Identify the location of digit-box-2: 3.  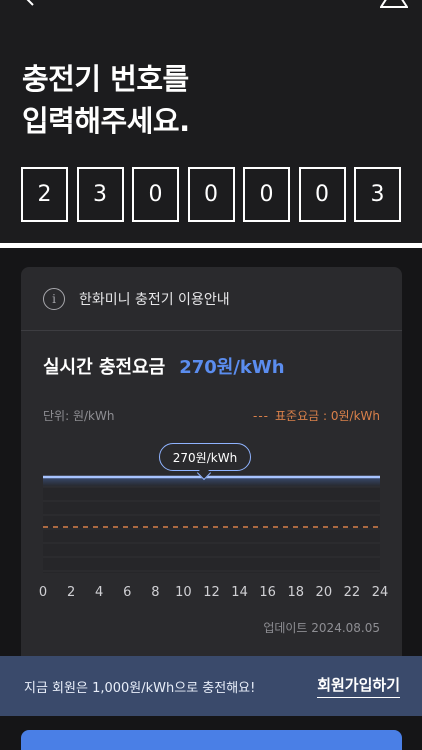
(100, 194).